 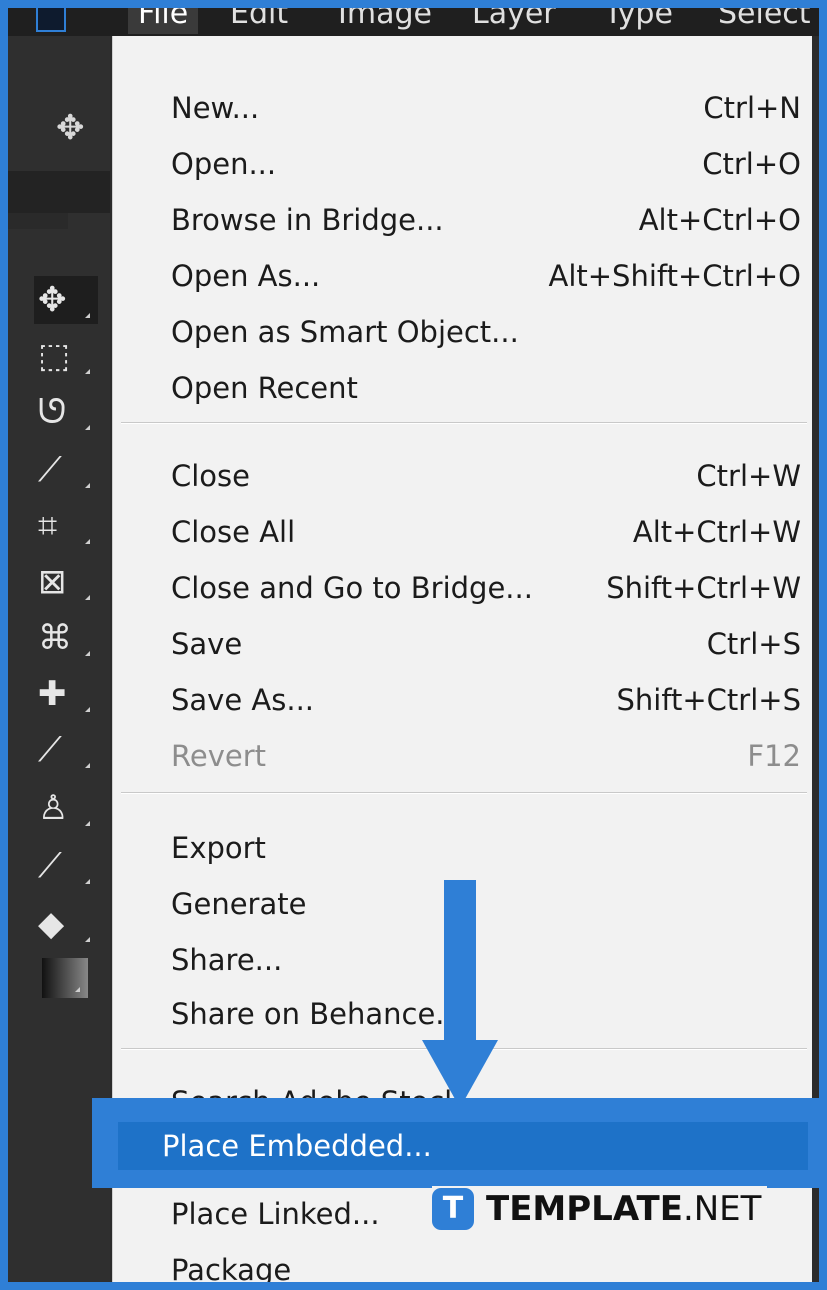 I want to click on tools-panel: ✥ ✥ ⬚ ᘎ ⟋ ⌗ ⊠ ⌘ ✚ ⟋ ♙ ⟋ ◆, so click(x=59, y=659).